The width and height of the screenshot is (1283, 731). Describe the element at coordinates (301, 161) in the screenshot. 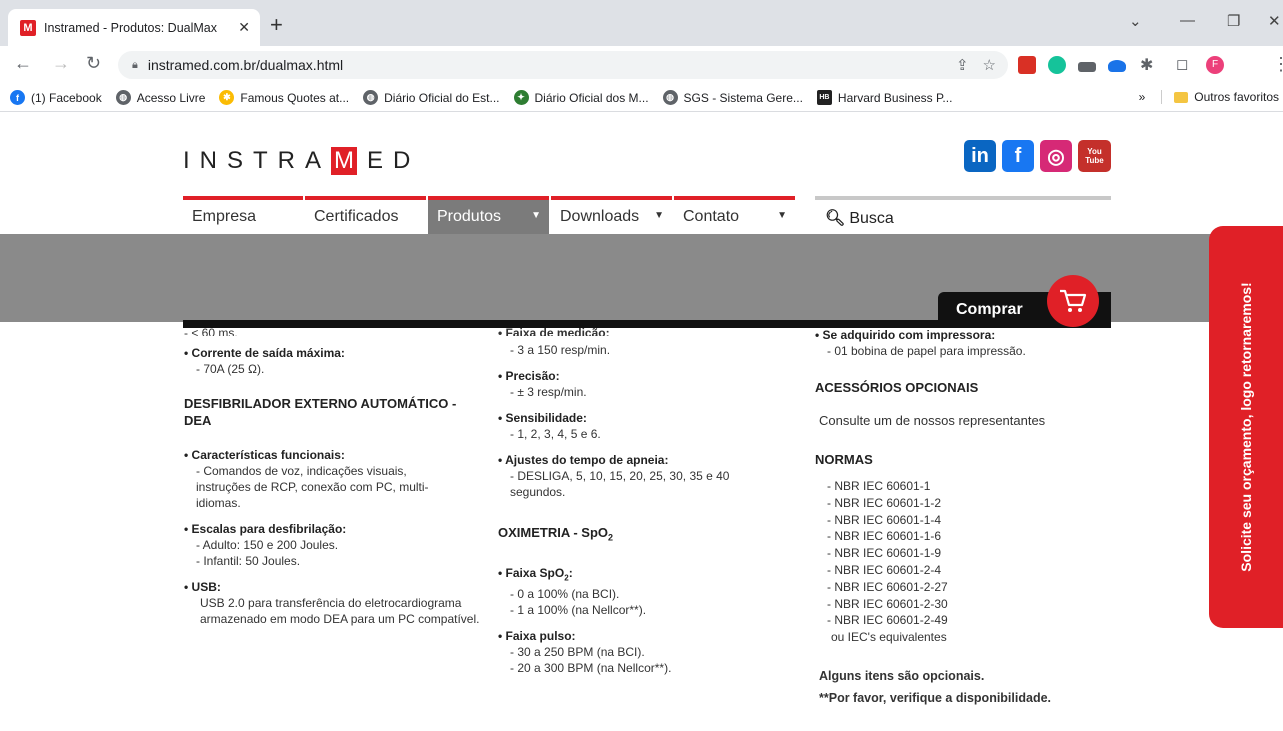

I see `instramed-logo: INSTRA M ED` at that location.